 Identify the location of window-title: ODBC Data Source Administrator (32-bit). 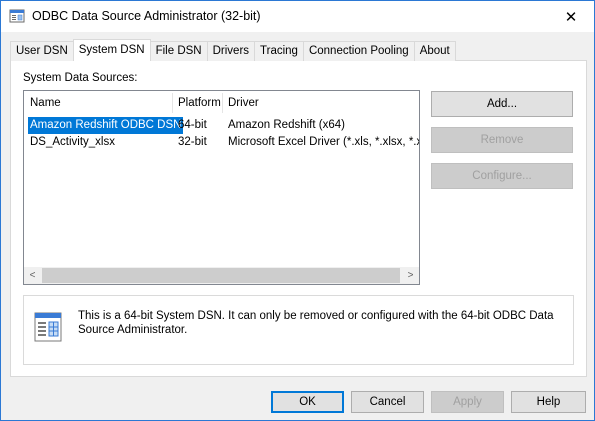
(146, 16).